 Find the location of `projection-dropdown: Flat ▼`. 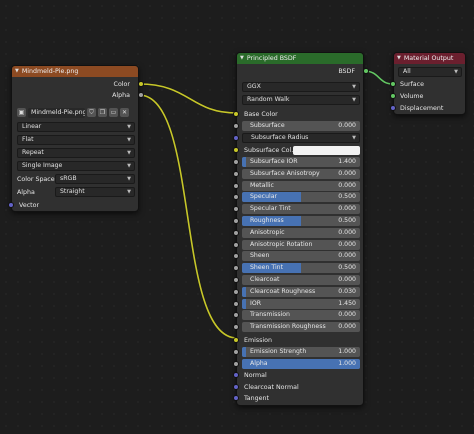

projection-dropdown: Flat ▼ is located at coordinates (76, 140).